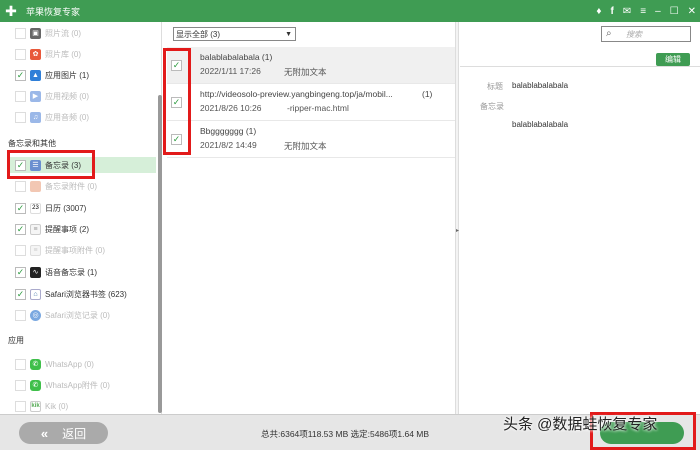 The height and width of the screenshot is (450, 700). What do you see at coordinates (311, 139) in the screenshot?
I see `list-item: Bbggggggg (1) 2021/8/2 14:49 无附加文本` at bounding box center [311, 139].